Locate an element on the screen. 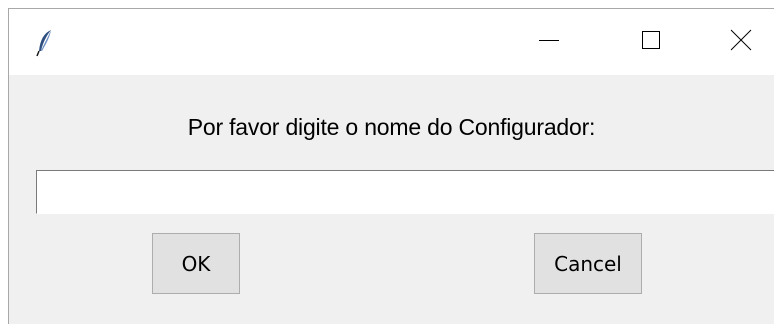 Image resolution: width=774 pixels, height=325 pixels. minimize-button is located at coordinates (549, 42).